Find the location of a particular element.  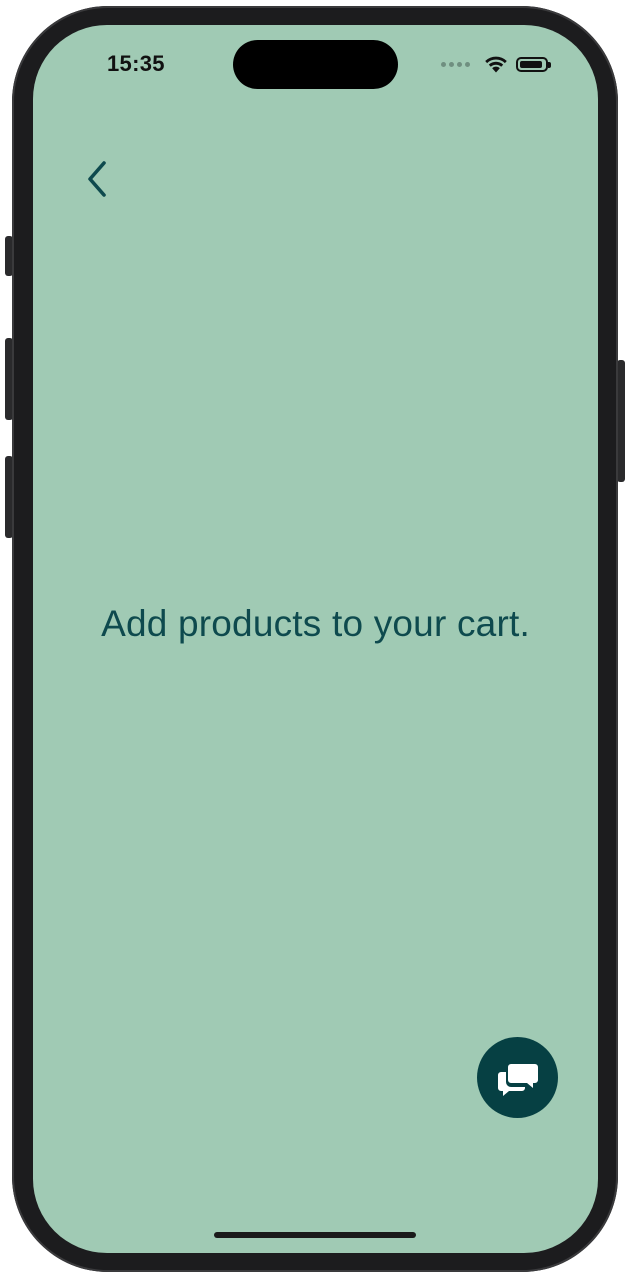

wifi-icon is located at coordinates (496, 64).